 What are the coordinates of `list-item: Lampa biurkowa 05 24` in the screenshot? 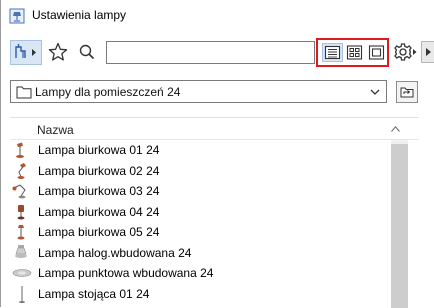 It's located at (200, 232).